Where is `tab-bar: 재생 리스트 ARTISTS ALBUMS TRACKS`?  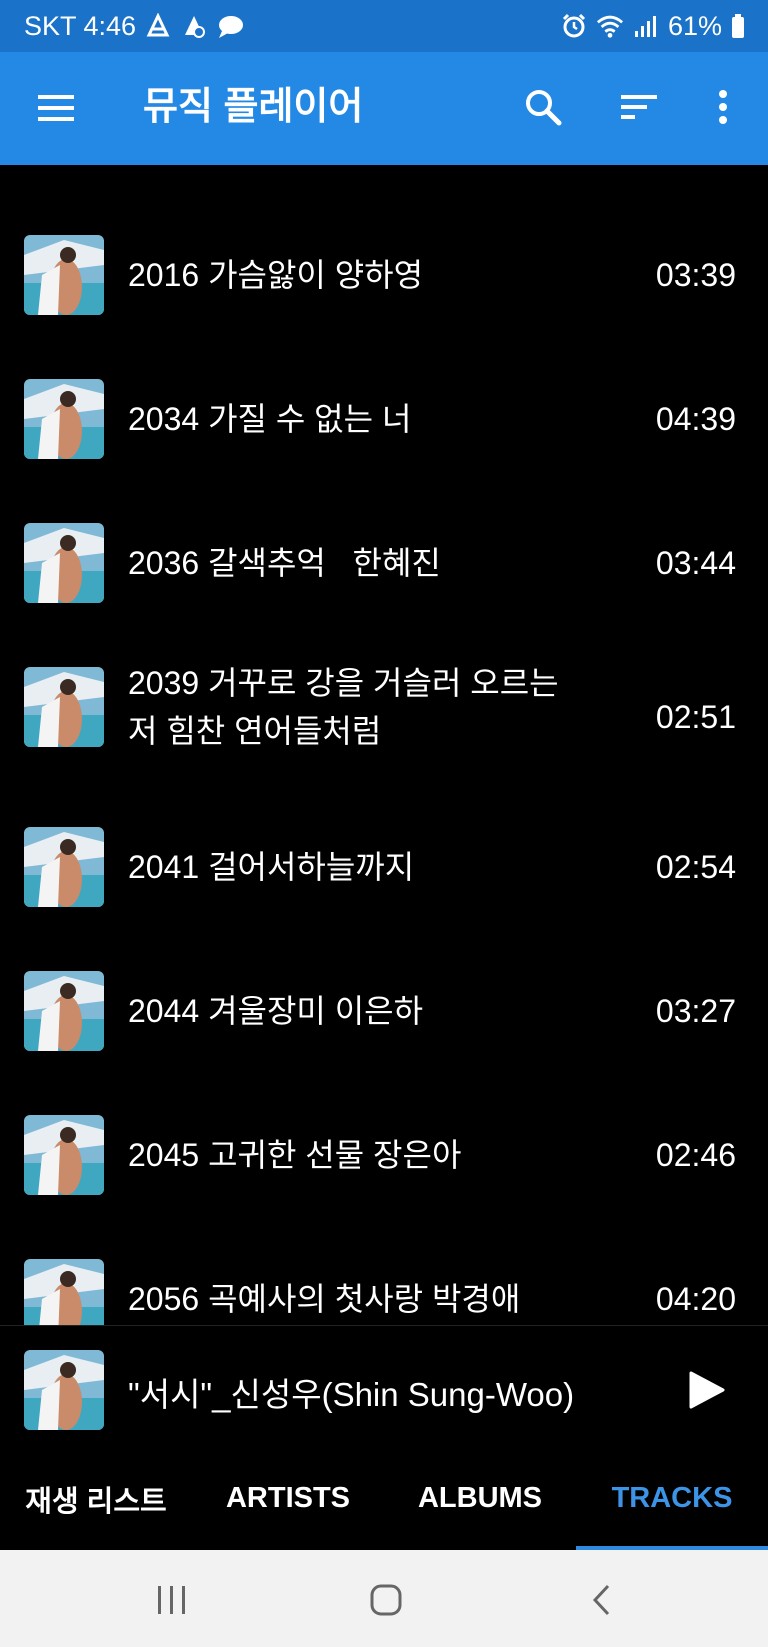 tab-bar: 재생 리스트 ARTISTS ALBUMS TRACKS is located at coordinates (384, 1498).